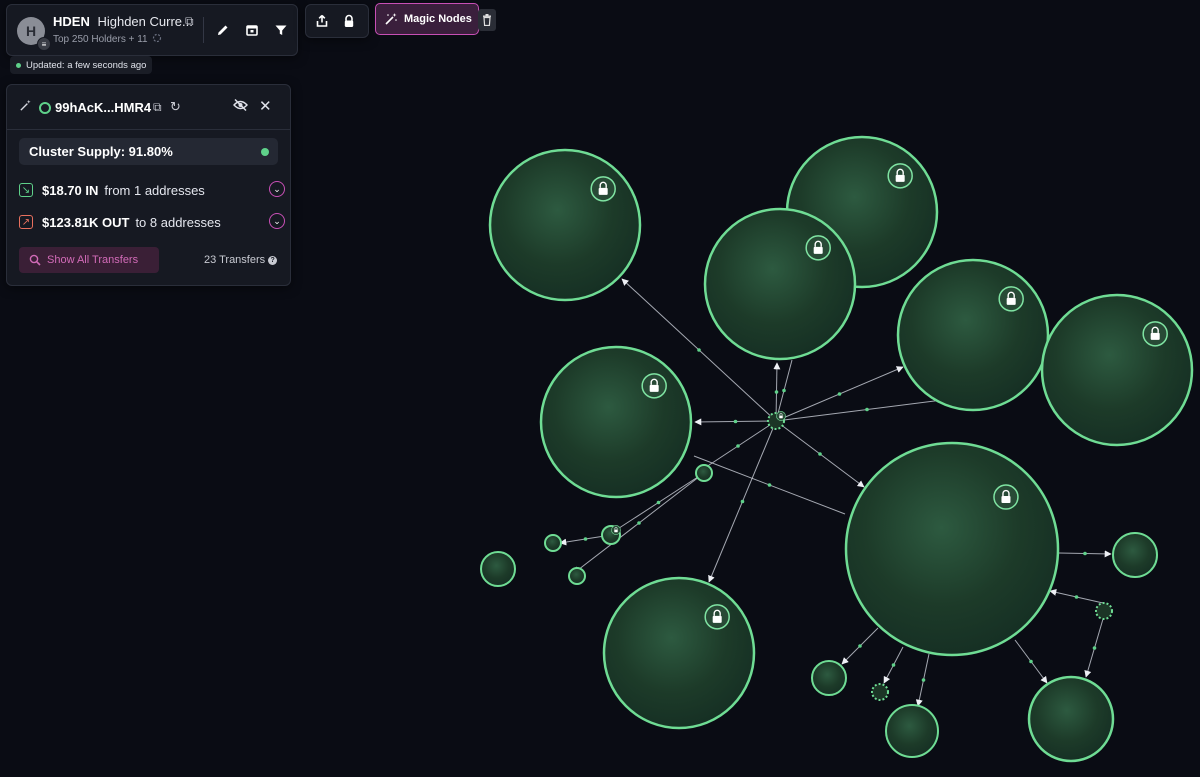 The image size is (1200, 777). Describe the element at coordinates (252, 30) in the screenshot. I see `calendar-icon` at that location.